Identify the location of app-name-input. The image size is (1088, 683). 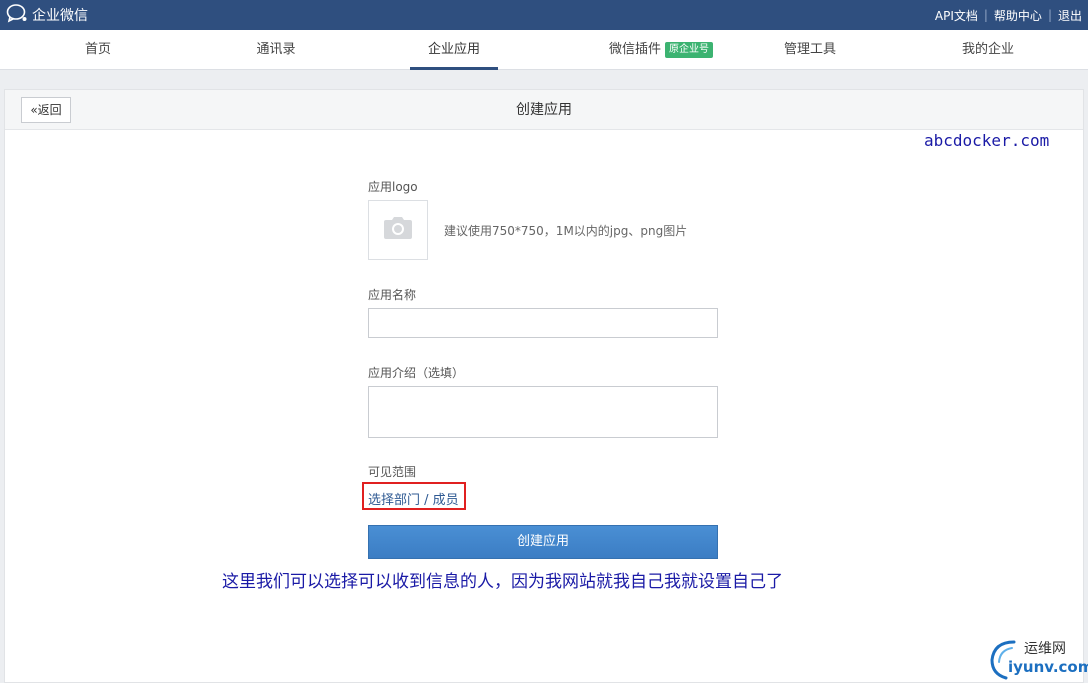
(543, 323).